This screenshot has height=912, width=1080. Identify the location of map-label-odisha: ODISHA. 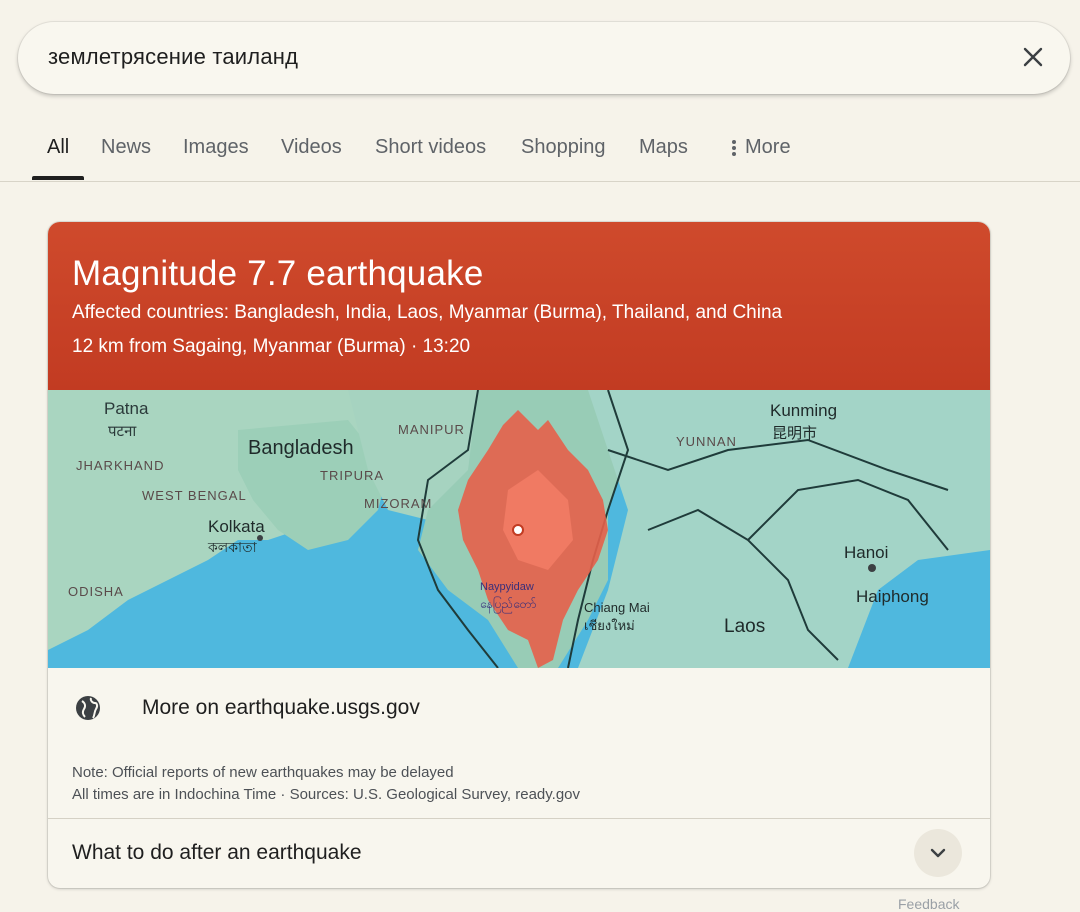
(96, 591).